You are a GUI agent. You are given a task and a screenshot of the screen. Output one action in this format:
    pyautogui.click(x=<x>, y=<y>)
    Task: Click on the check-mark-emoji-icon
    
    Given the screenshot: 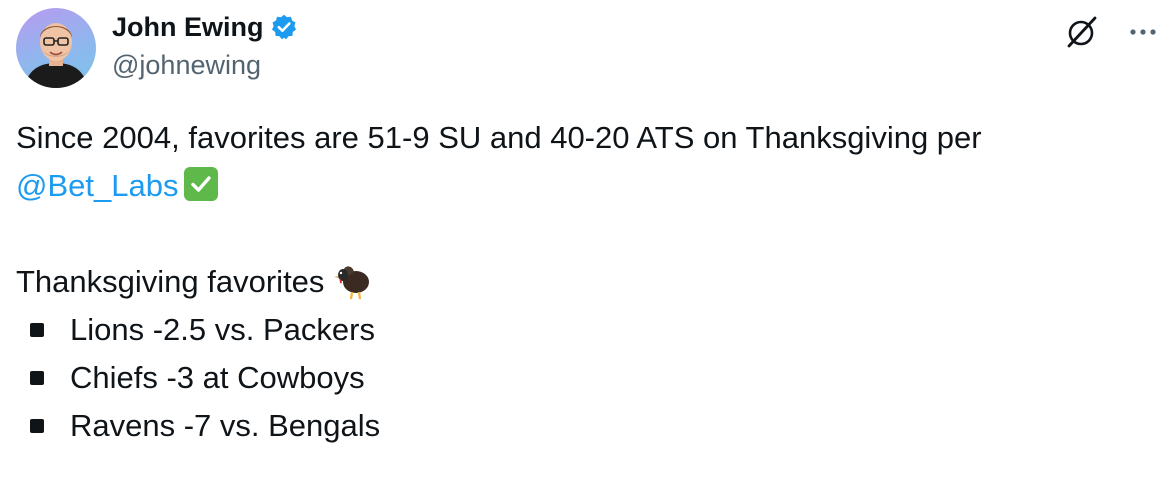 What is the action you would take?
    pyautogui.click(x=201, y=184)
    